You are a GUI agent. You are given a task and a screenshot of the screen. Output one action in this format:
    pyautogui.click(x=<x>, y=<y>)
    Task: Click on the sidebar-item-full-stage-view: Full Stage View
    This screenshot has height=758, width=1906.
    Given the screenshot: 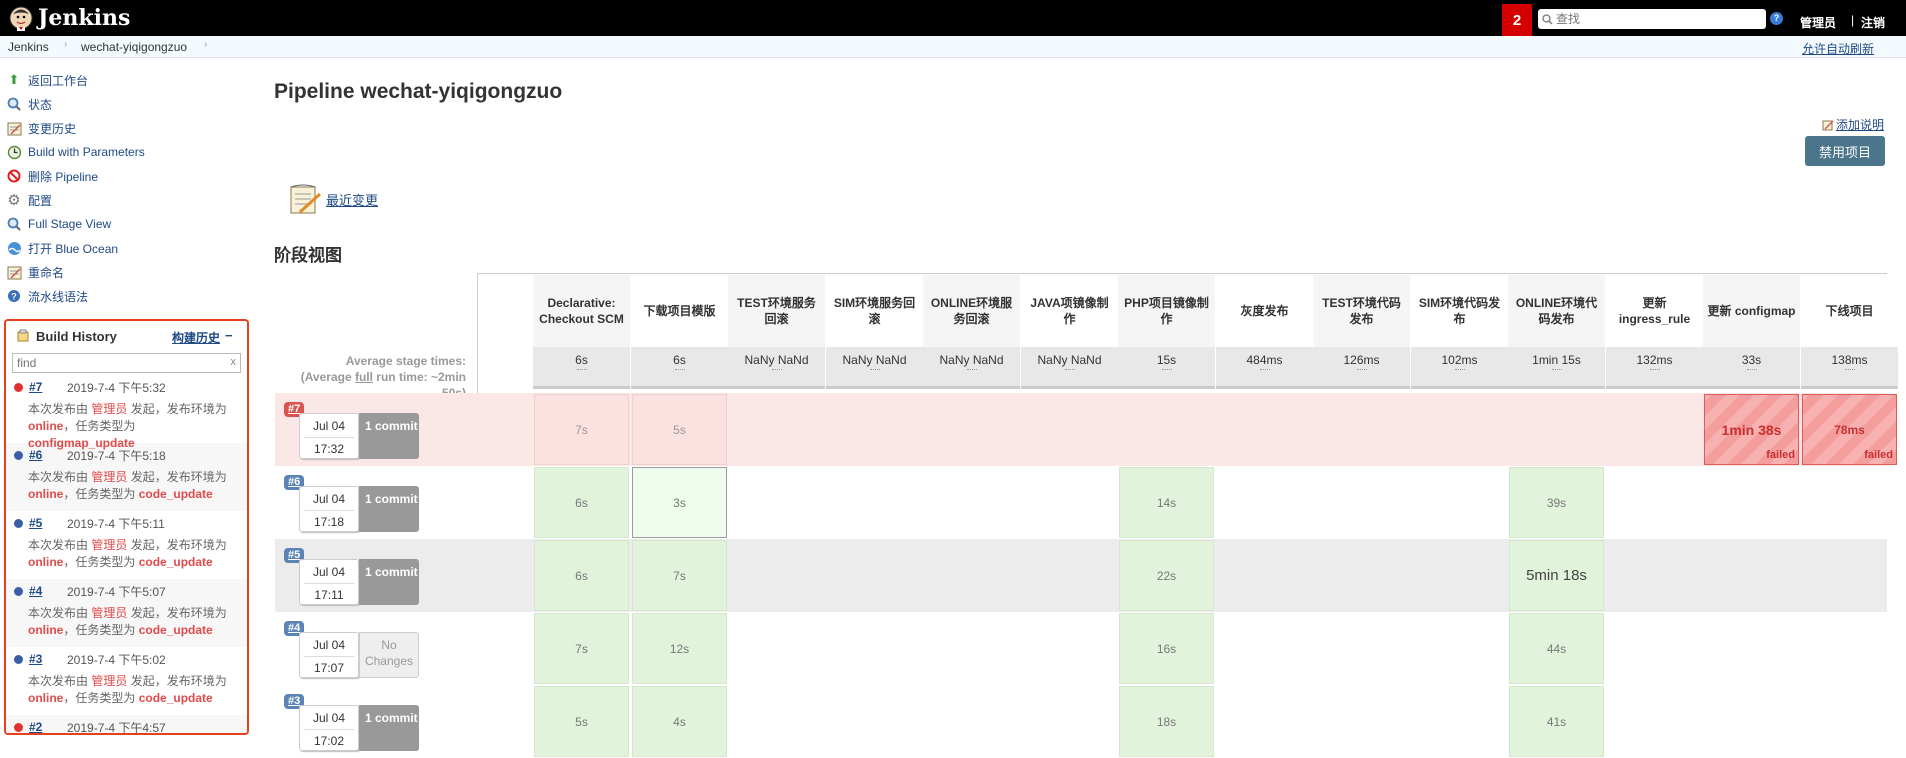 What is the action you would take?
    pyautogui.click(x=126, y=224)
    